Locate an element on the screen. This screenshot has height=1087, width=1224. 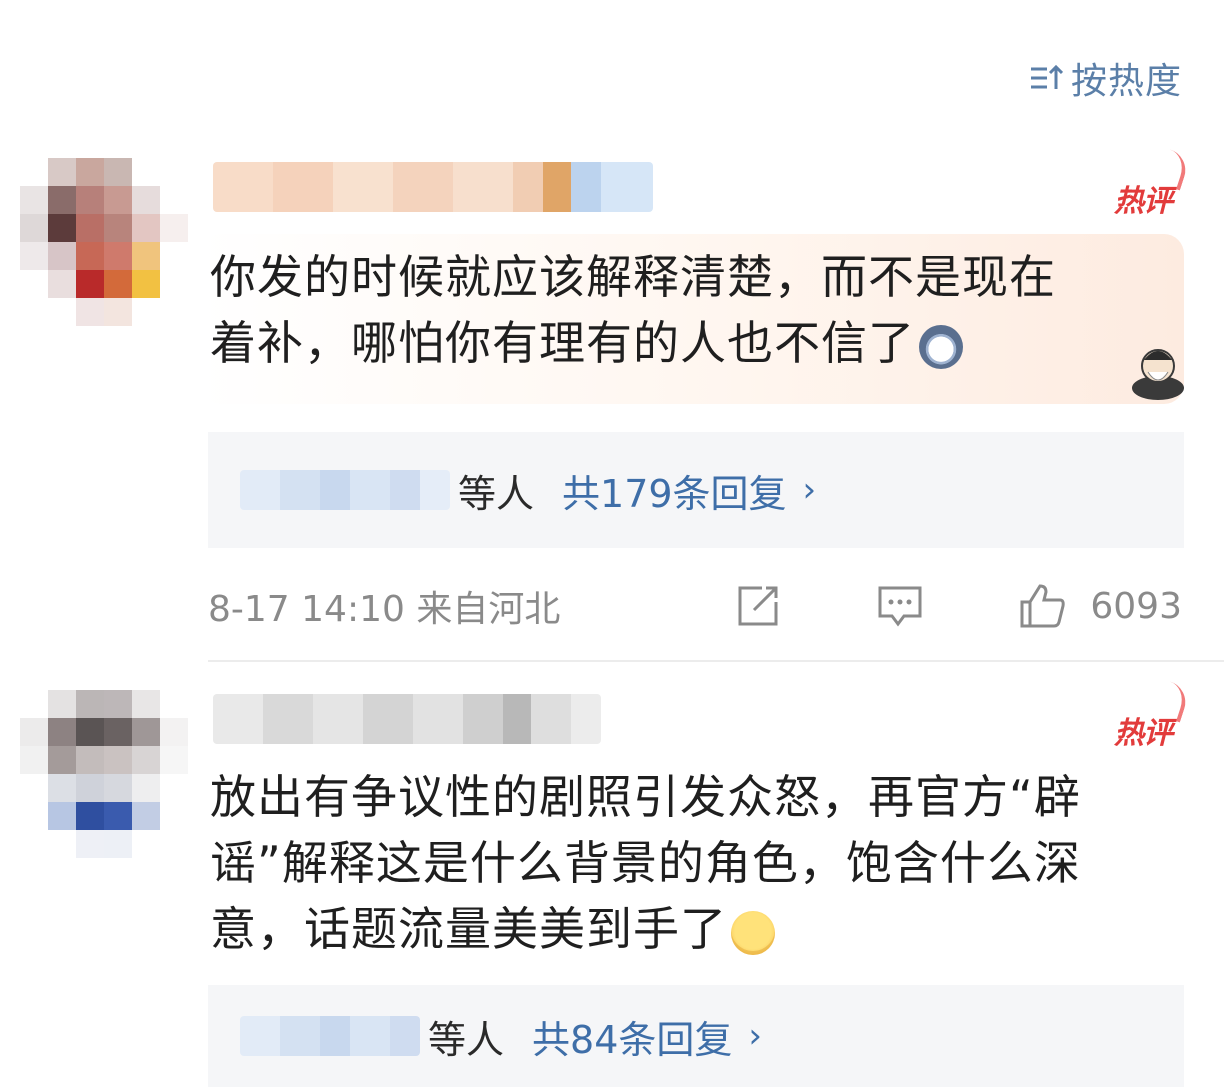
like-button: 6093 is located at coordinates (1099, 606).